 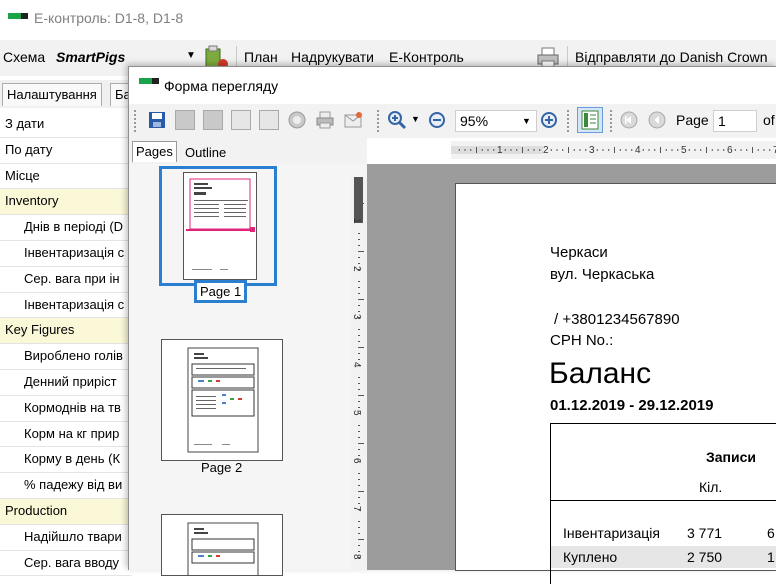 What do you see at coordinates (711, 487) in the screenshot?
I see `table-subheader-qty: Кіл.` at bounding box center [711, 487].